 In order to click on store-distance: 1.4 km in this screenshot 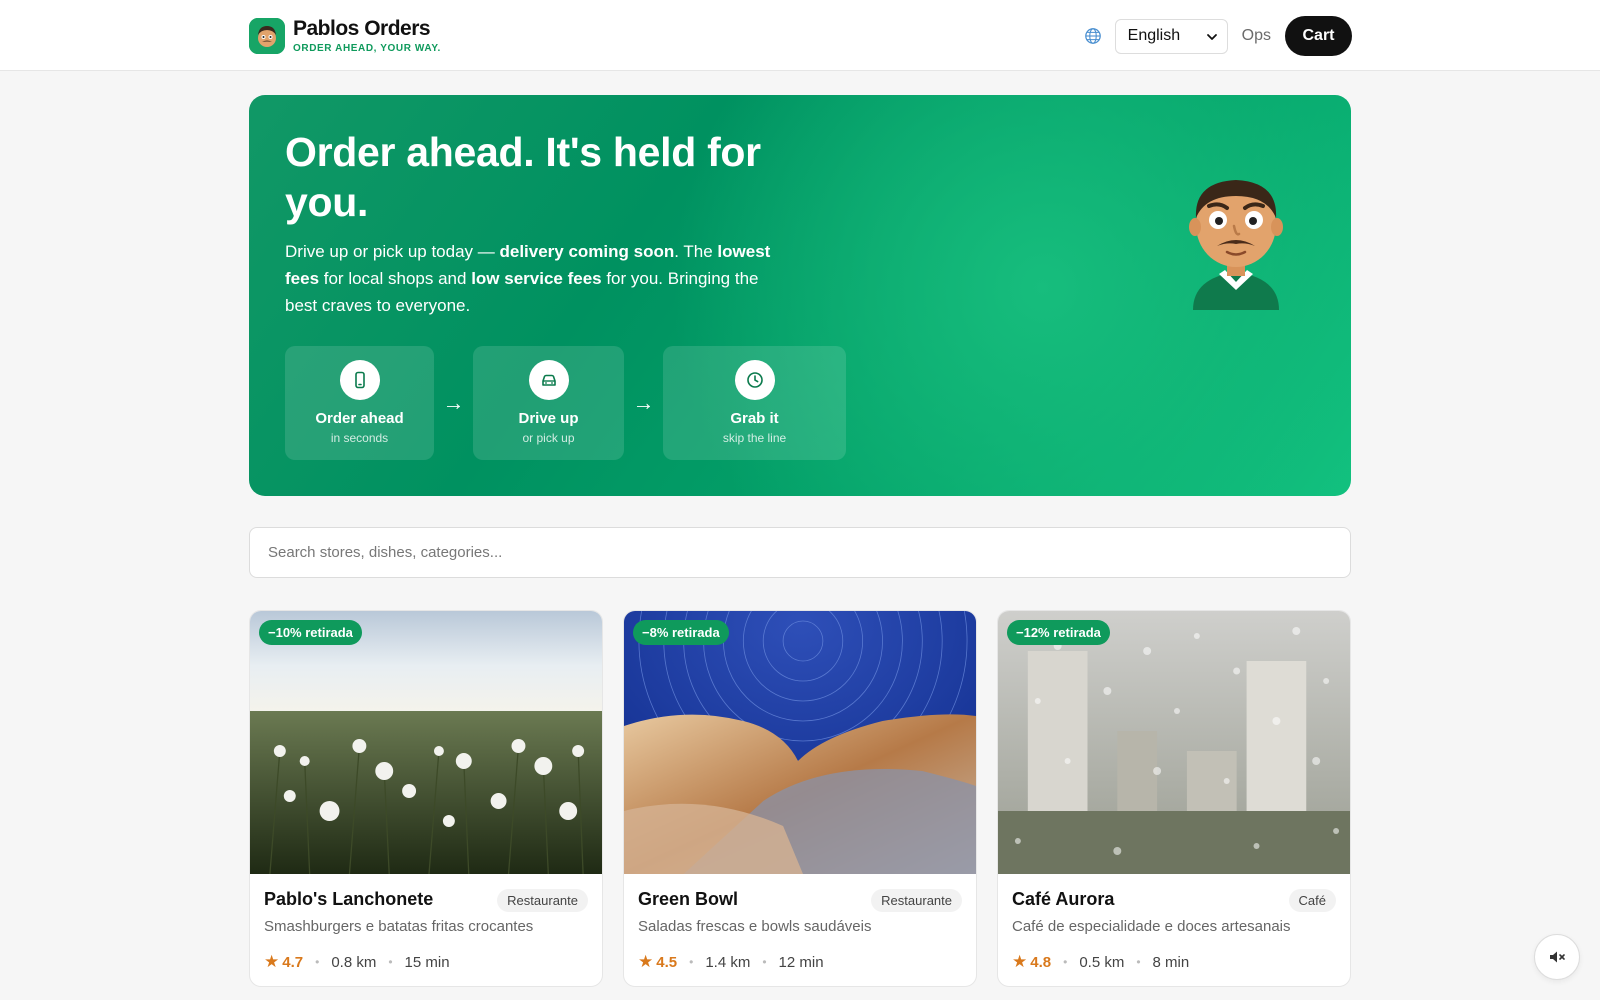, I will do `click(728, 962)`.